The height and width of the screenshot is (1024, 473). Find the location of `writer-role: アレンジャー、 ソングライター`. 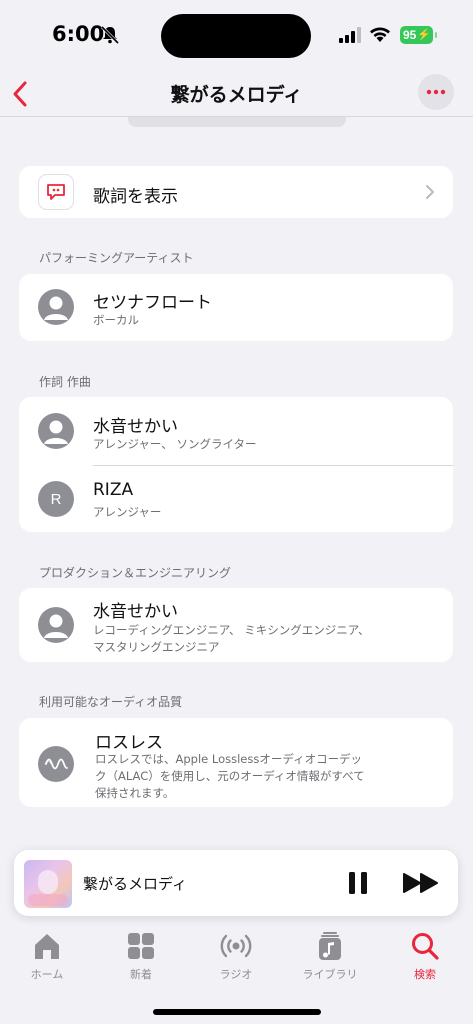

writer-role: アレンジャー、 ソングライター is located at coordinates (175, 444).